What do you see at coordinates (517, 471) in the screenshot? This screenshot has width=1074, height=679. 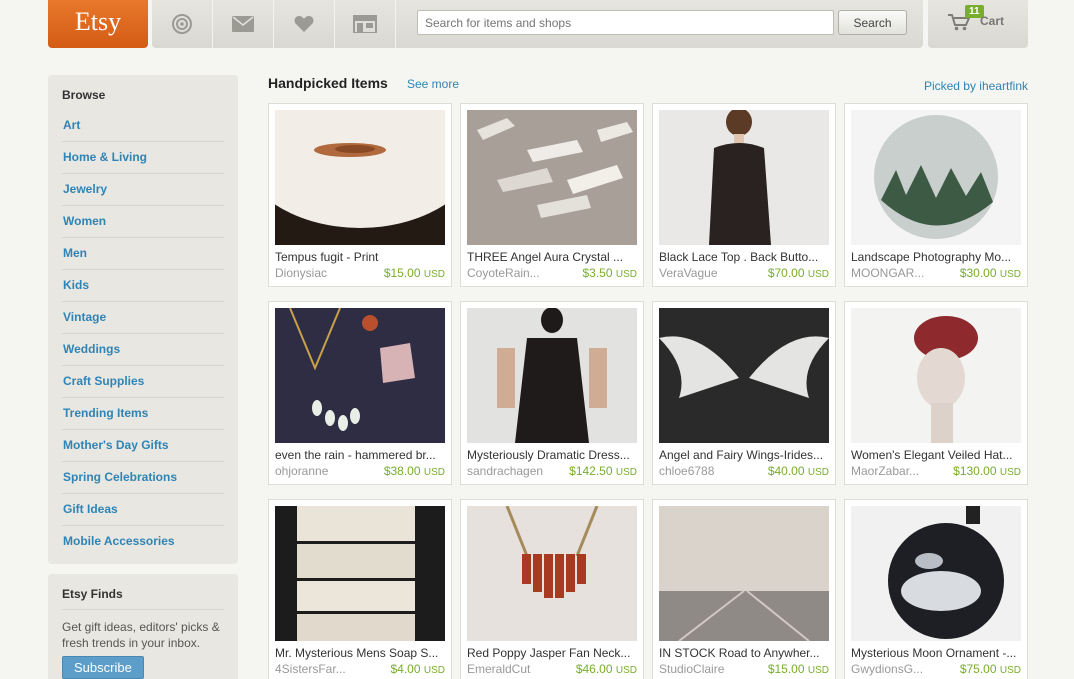 I see `product-shop: sandrachagen` at bounding box center [517, 471].